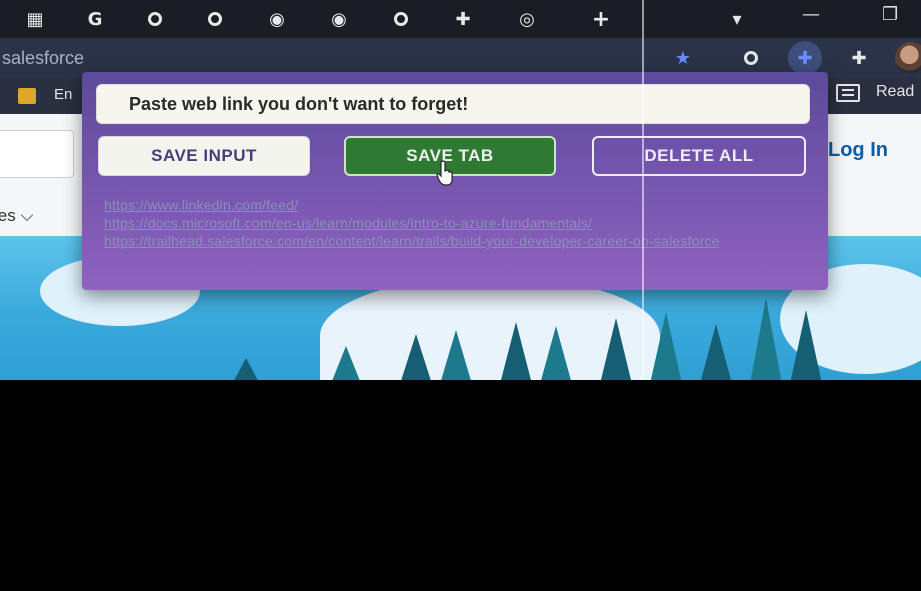 This screenshot has width=921, height=591. Describe the element at coordinates (63, 94) in the screenshot. I see `bookmark-label: En` at that location.